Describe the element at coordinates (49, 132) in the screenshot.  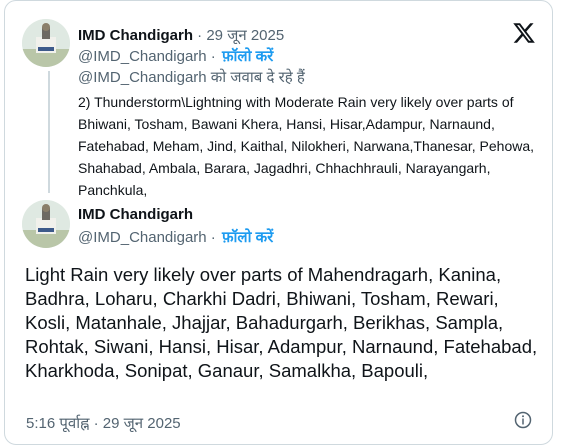
I see `thread-connector-line` at that location.